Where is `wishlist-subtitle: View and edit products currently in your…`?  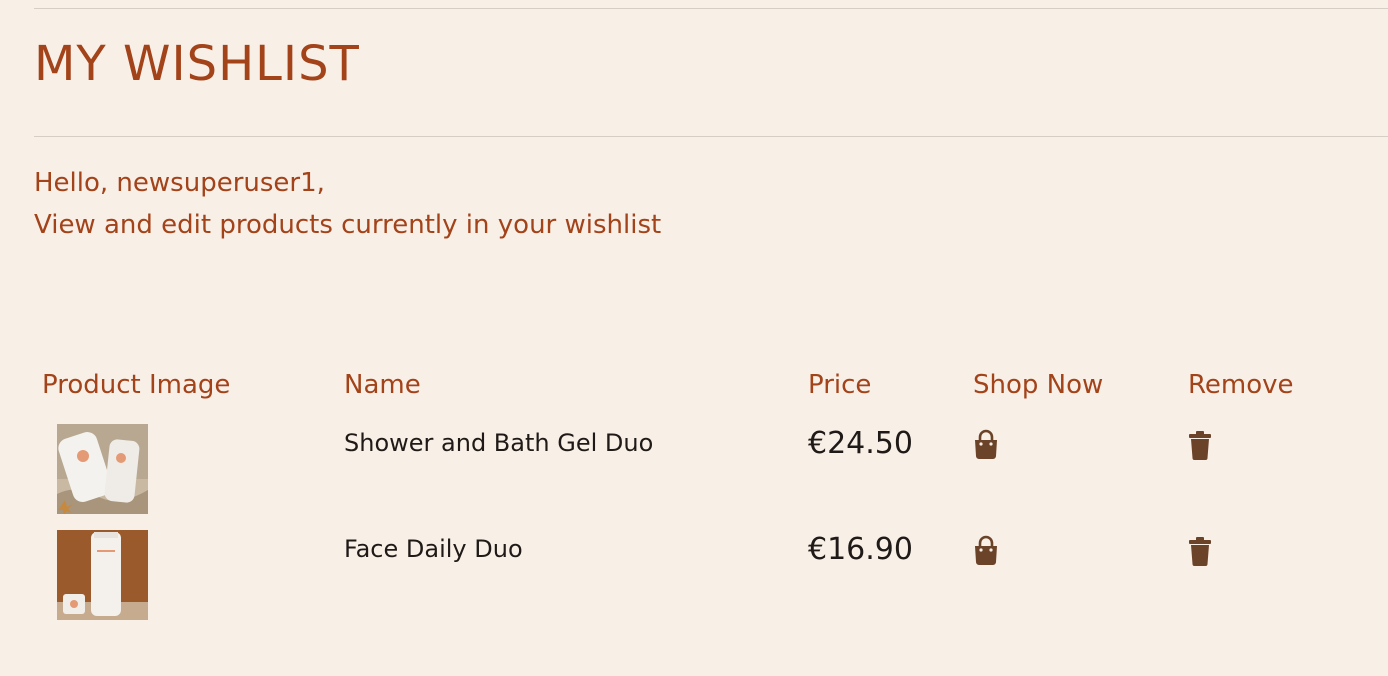
wishlist-subtitle: View and edit products currently in your… is located at coordinates (348, 225).